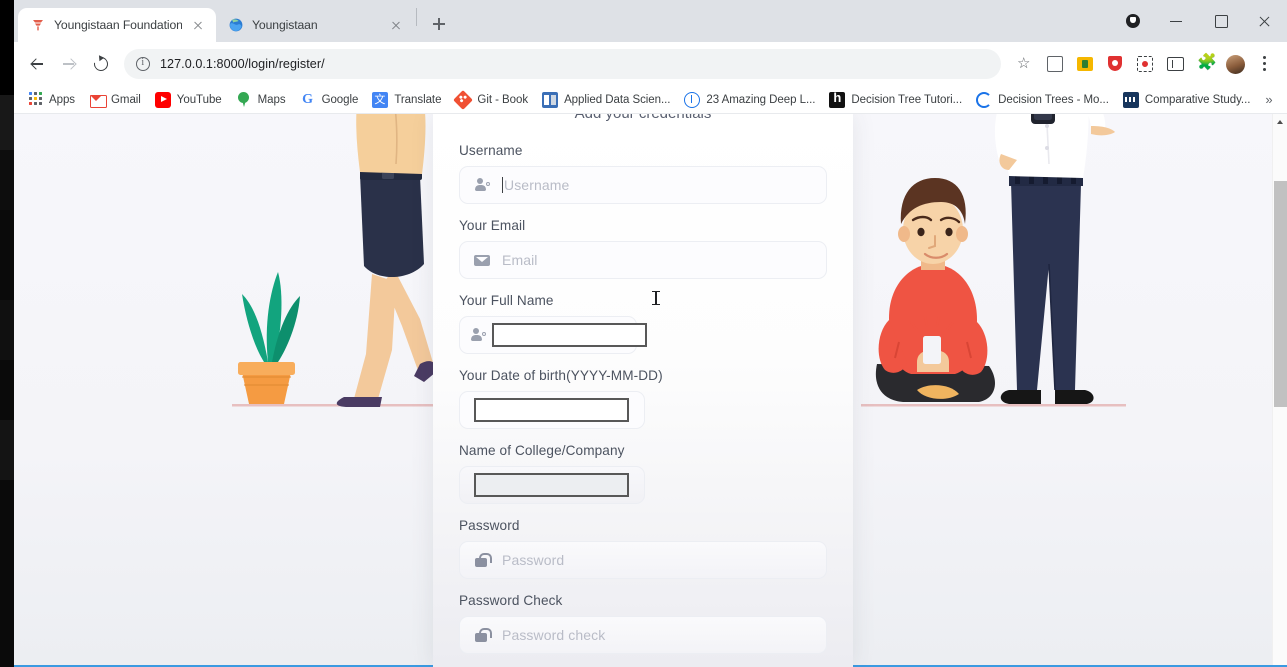 This screenshot has height=667, width=1287. I want to click on new-tab-button, so click(439, 24).